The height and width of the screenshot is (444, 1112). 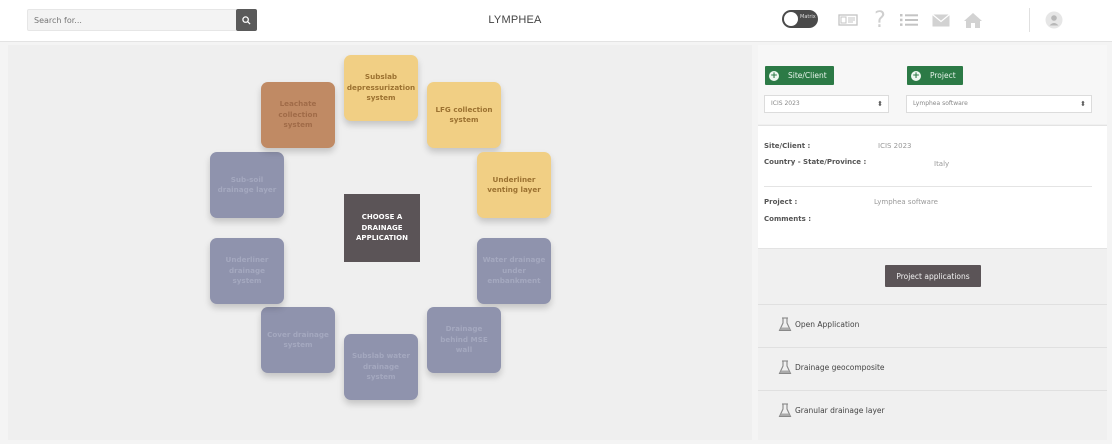 I want to click on info-divider, so click(x=928, y=186).